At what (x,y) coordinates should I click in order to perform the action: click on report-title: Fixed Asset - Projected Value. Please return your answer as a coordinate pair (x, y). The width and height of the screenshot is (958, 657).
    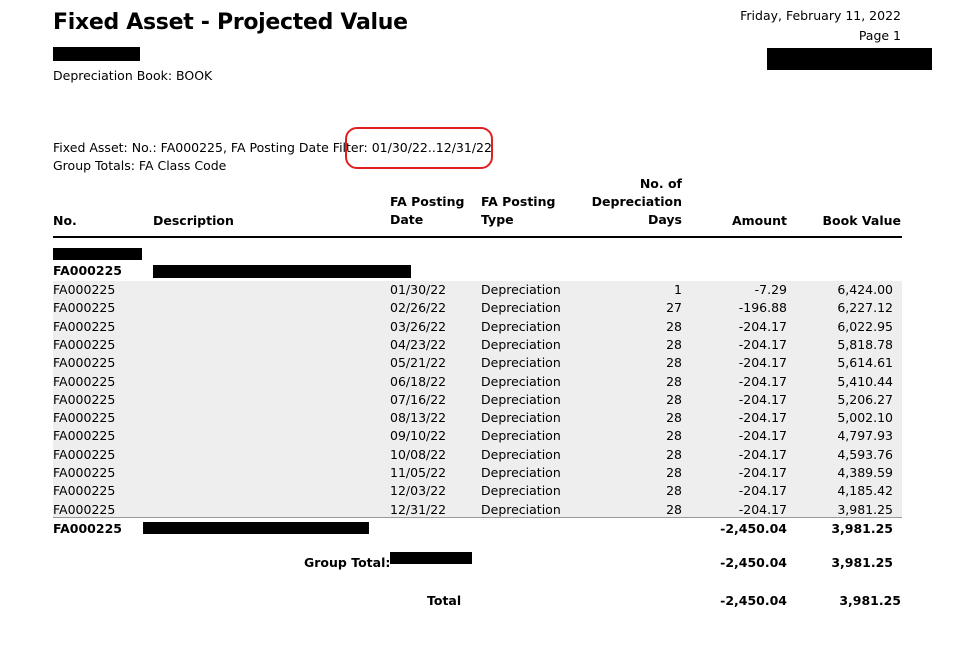
    Looking at the image, I should click on (230, 22).